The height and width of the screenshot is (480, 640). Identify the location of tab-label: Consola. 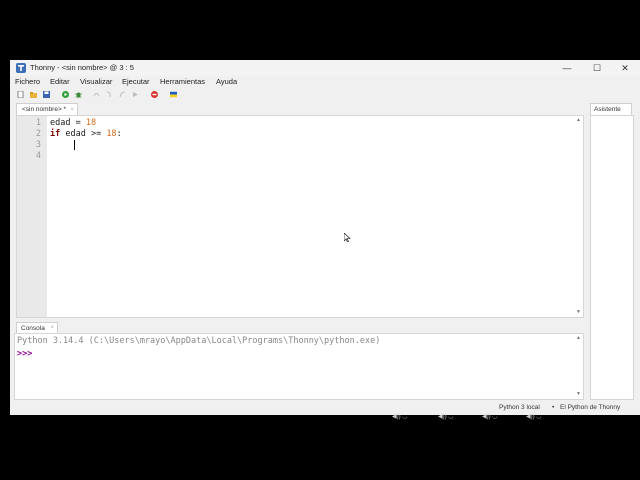
(33, 328).